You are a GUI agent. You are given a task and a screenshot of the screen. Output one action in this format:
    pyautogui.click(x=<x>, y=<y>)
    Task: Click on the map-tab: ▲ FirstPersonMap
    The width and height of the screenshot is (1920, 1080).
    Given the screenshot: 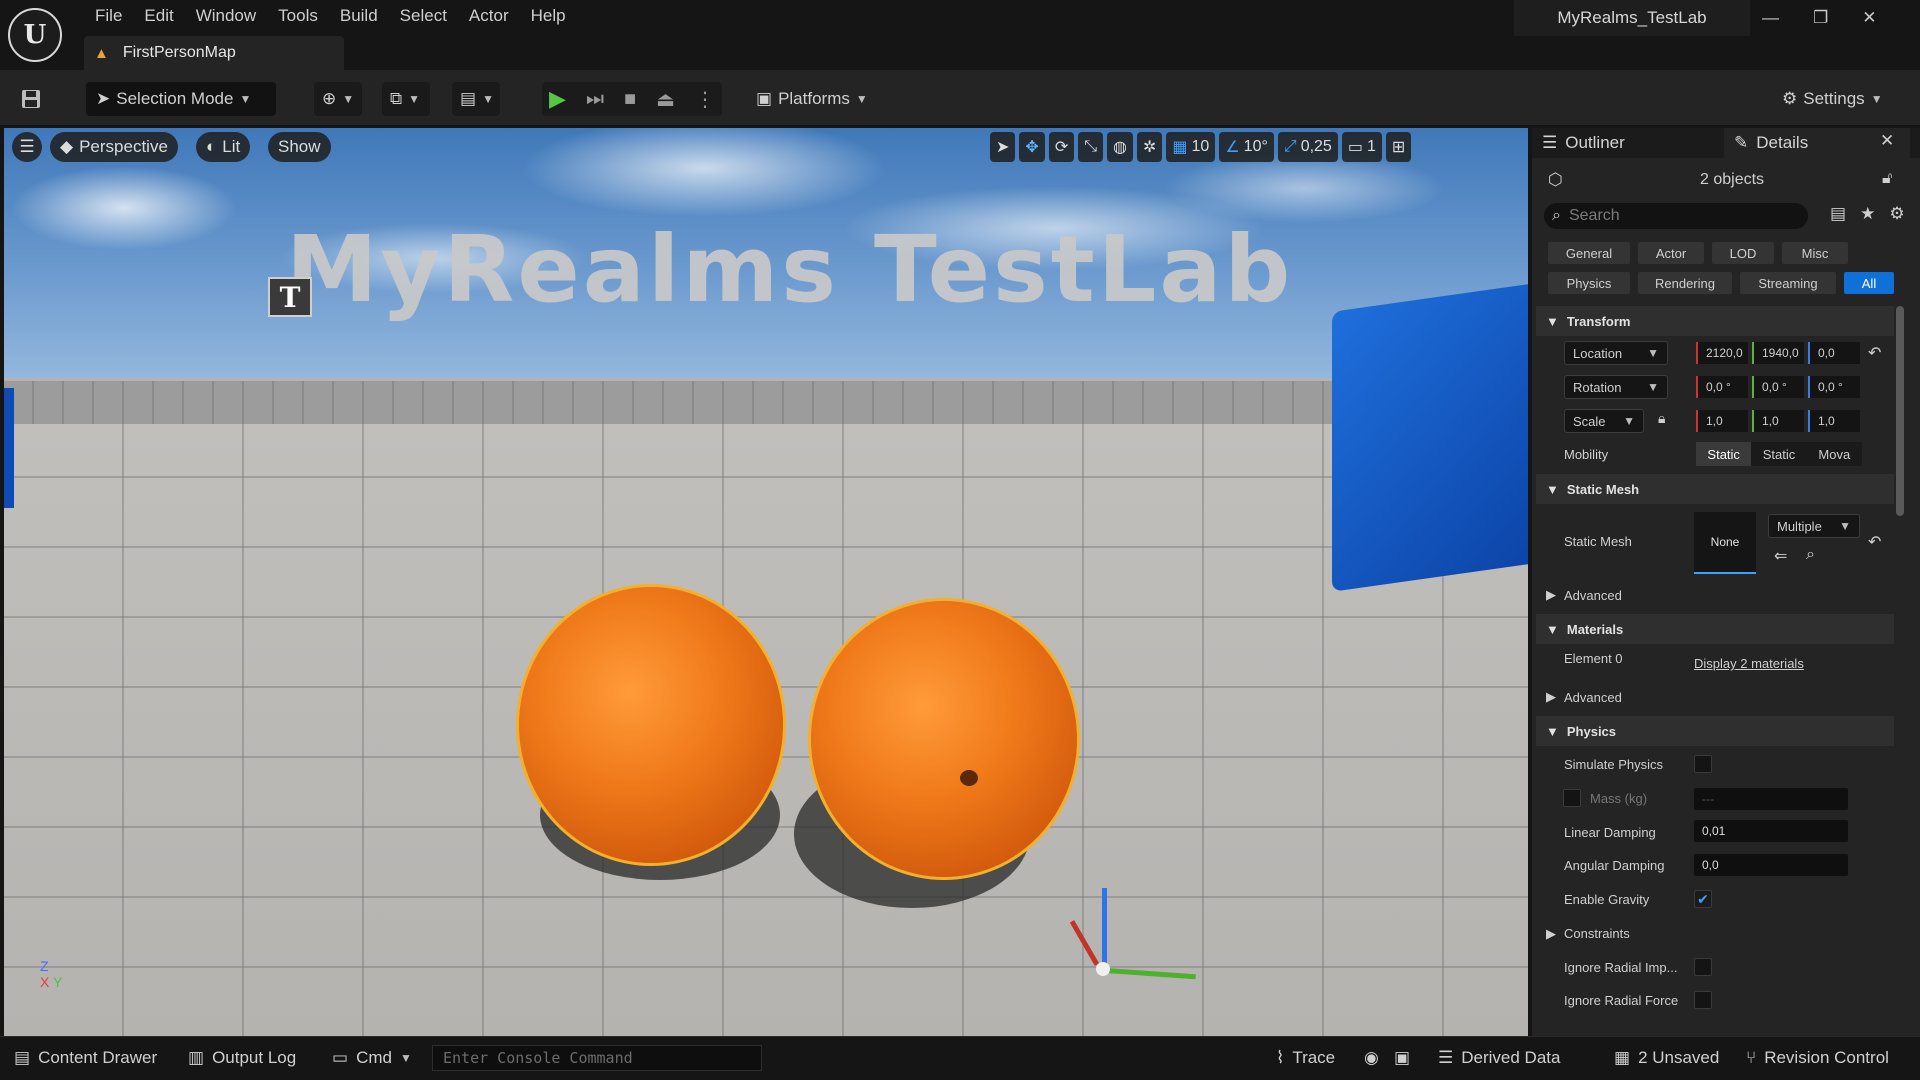 What is the action you would take?
    pyautogui.click(x=214, y=53)
    